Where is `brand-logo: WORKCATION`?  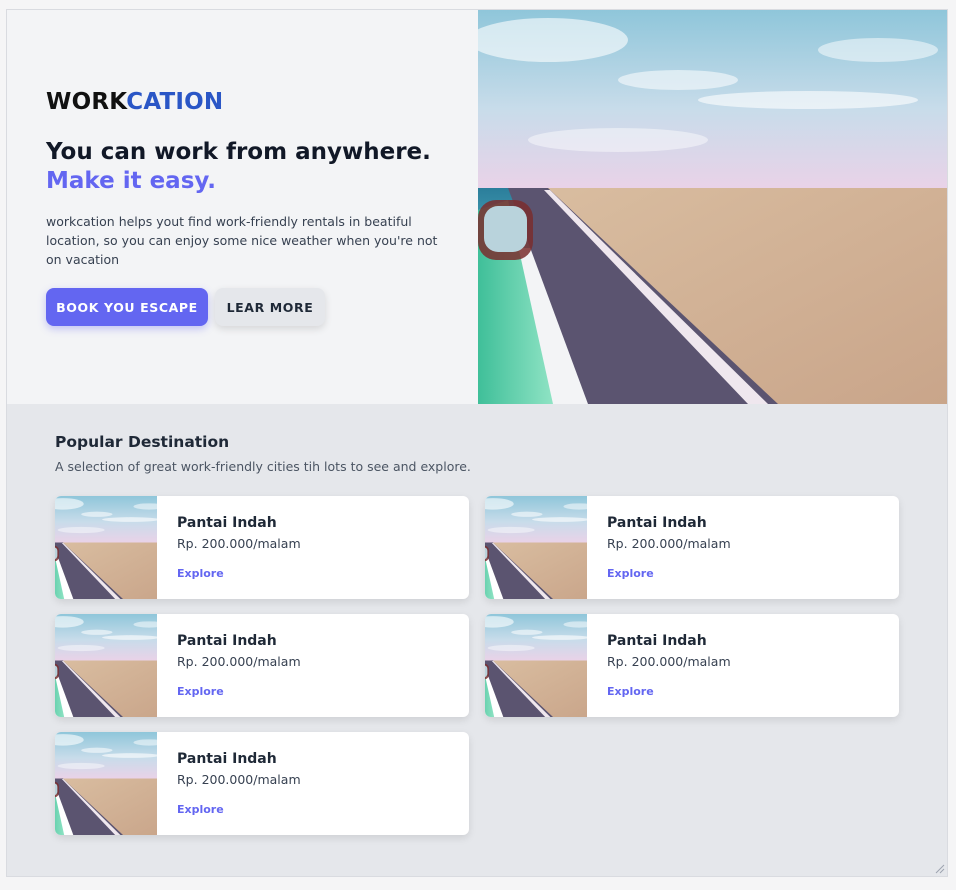 brand-logo: WORKCATION is located at coordinates (251, 102).